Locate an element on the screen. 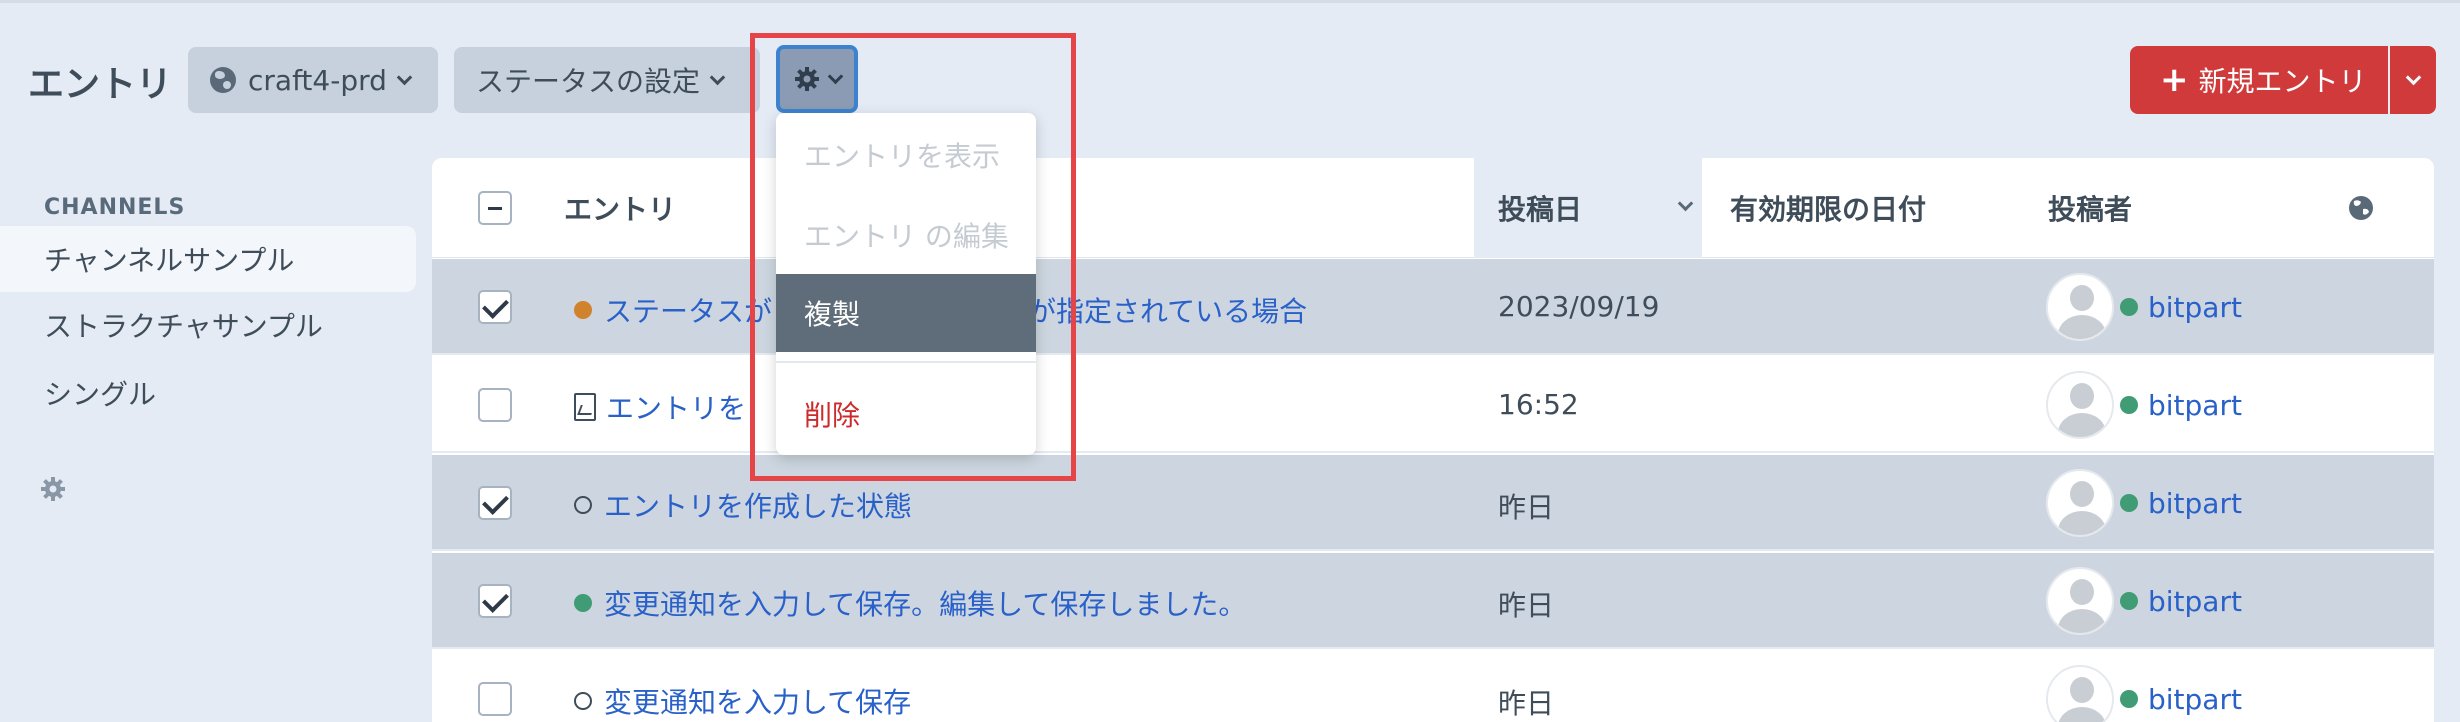 The width and height of the screenshot is (2460, 722). entry-title-text-left: ステータスが is located at coordinates (688, 311).